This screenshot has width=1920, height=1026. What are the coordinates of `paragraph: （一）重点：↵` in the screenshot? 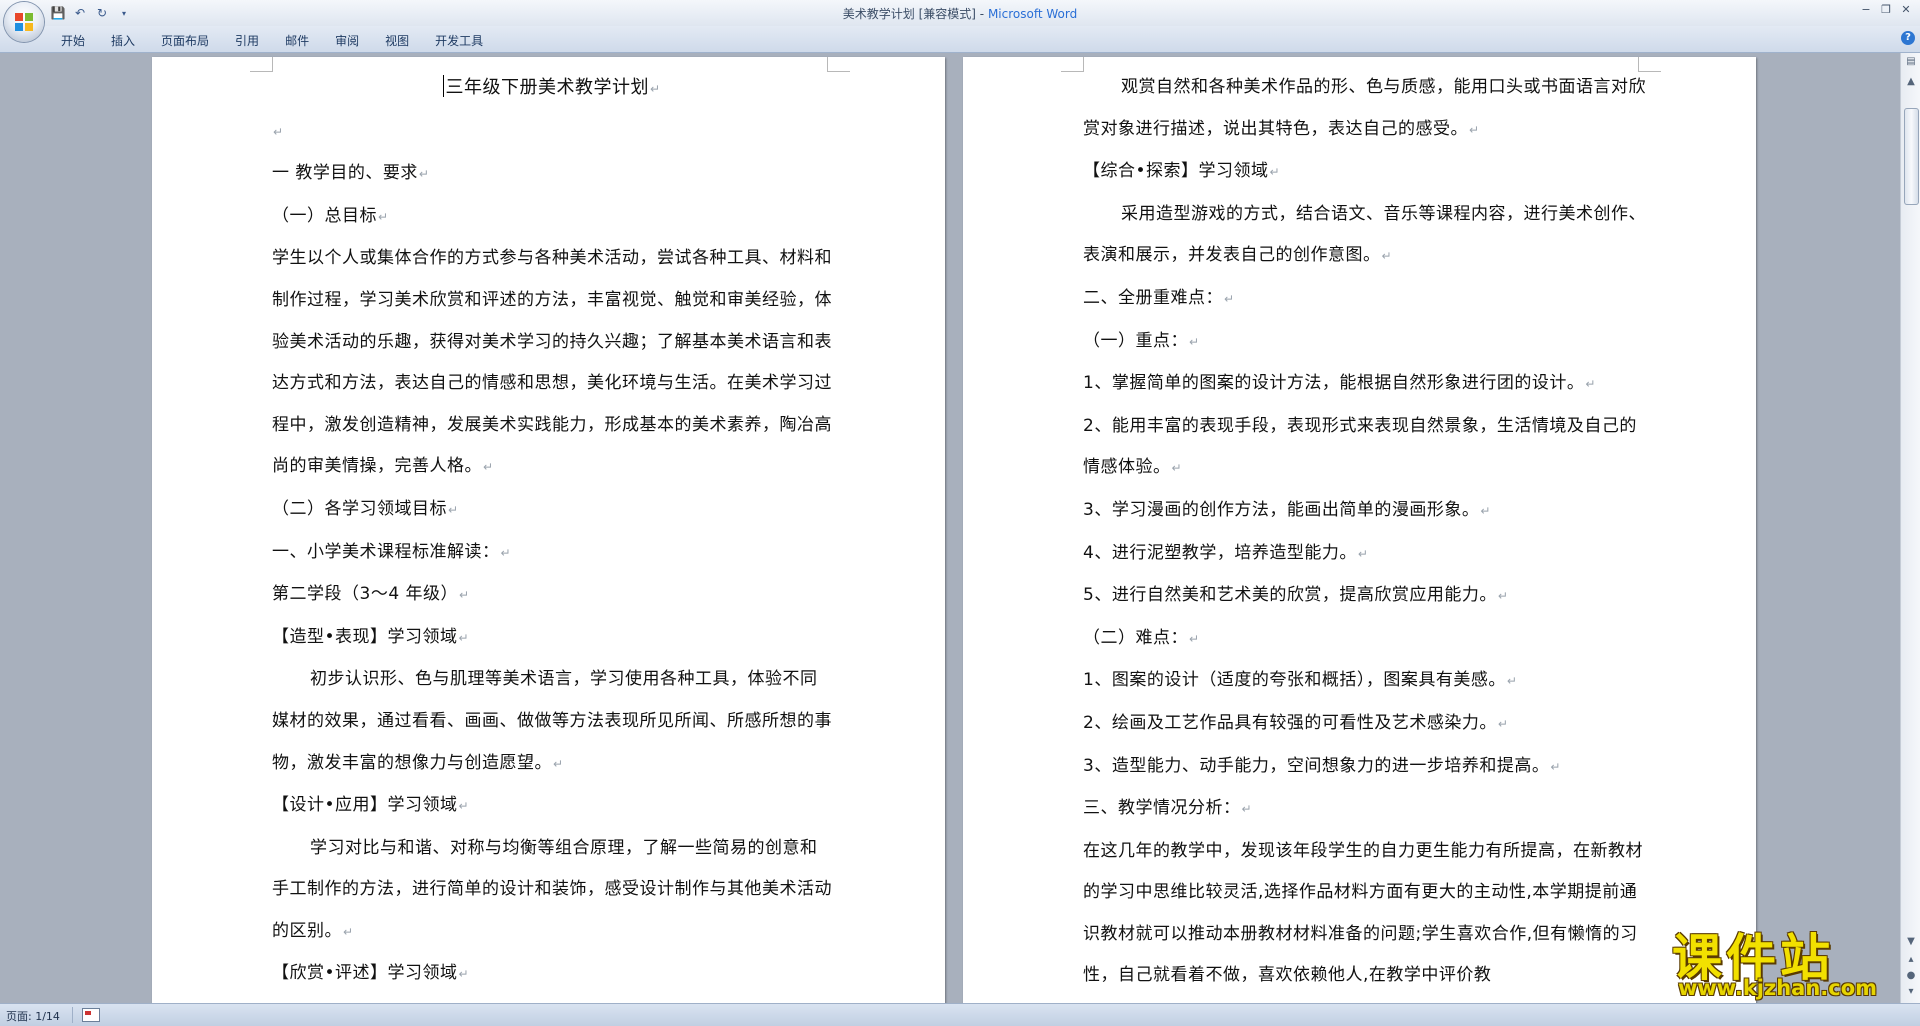 It's located at (1368, 342).